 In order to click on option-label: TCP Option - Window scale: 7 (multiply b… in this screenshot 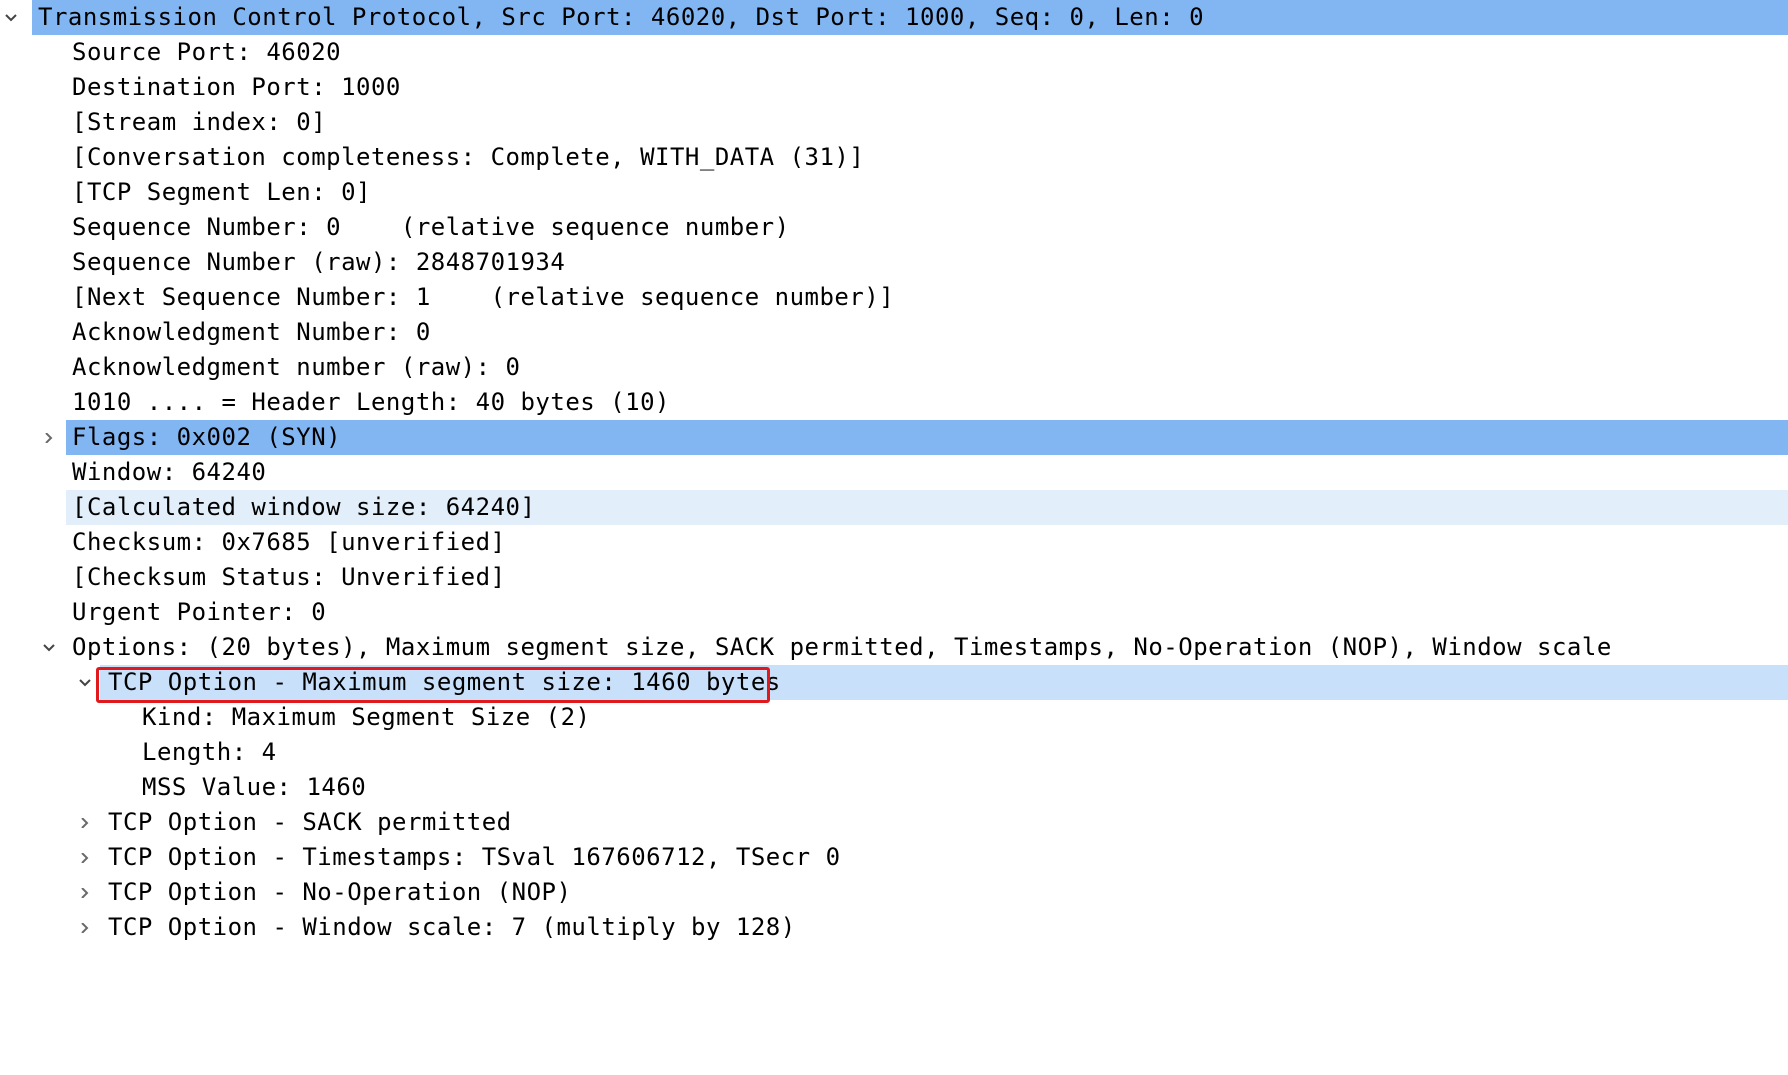, I will do `click(452, 927)`.